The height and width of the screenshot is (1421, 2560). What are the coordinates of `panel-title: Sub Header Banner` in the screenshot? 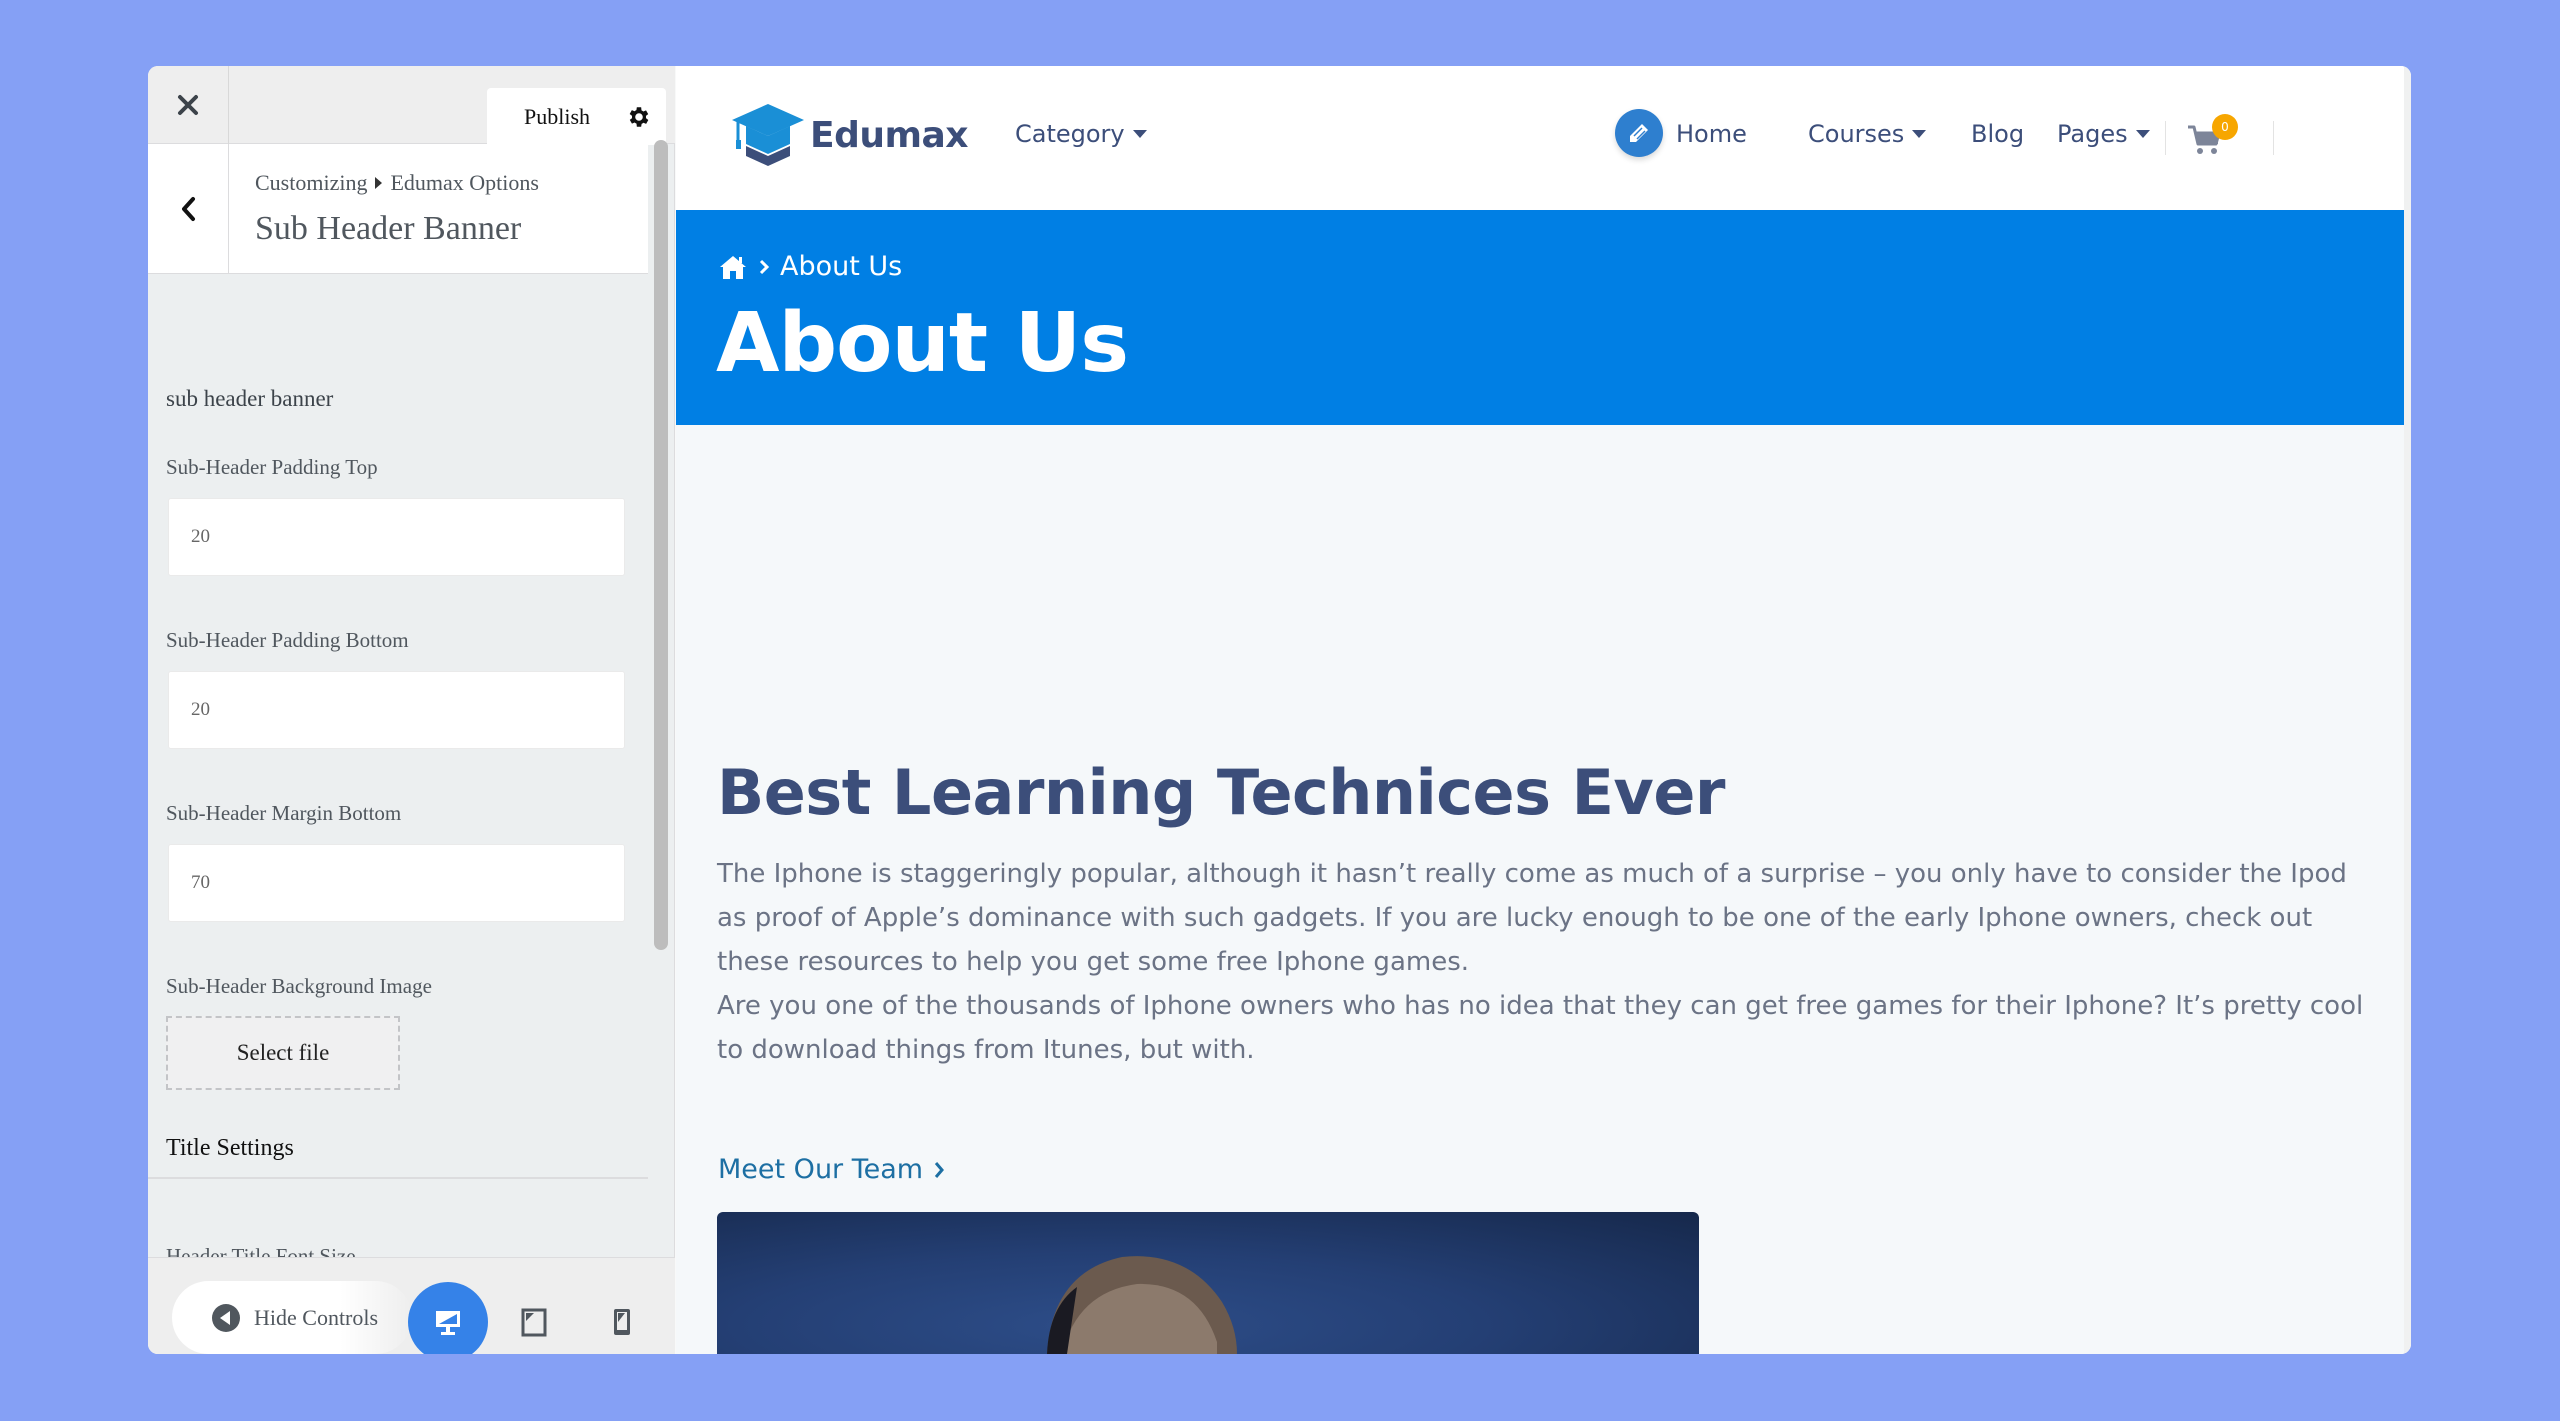 It's located at (388, 228).